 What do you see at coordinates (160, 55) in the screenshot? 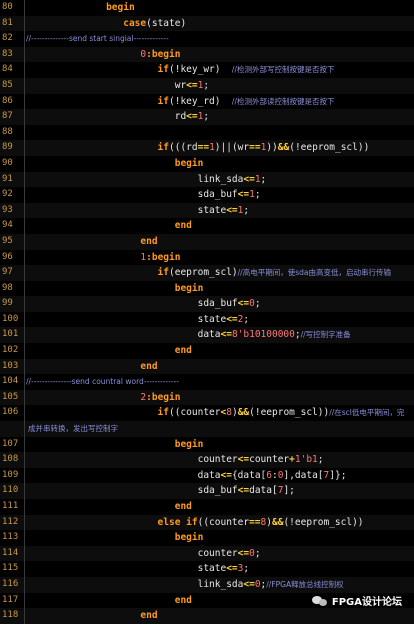
I see `code-text: 0:begin` at bounding box center [160, 55].